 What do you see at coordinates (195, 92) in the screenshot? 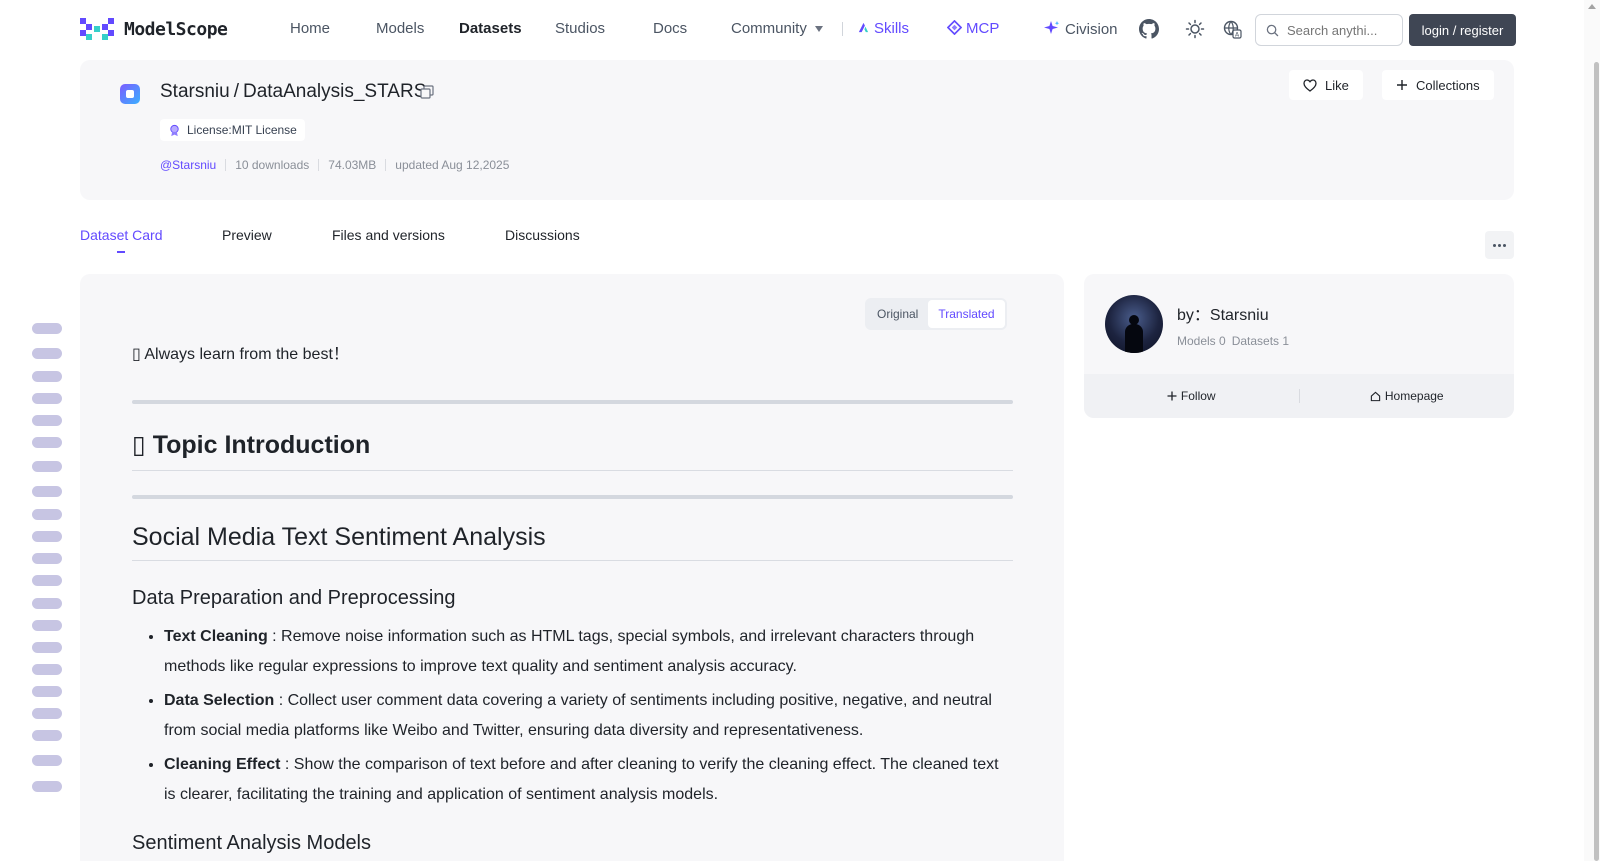
I see `dataset-owner: Starsniu` at bounding box center [195, 92].